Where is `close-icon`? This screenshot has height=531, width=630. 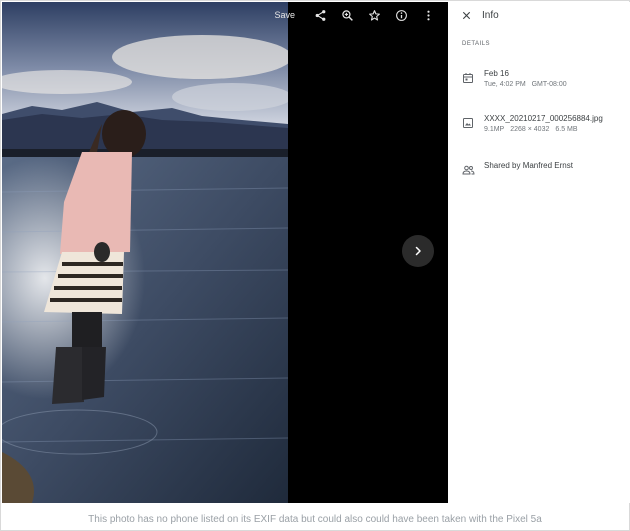
close-icon is located at coordinates (466, 15).